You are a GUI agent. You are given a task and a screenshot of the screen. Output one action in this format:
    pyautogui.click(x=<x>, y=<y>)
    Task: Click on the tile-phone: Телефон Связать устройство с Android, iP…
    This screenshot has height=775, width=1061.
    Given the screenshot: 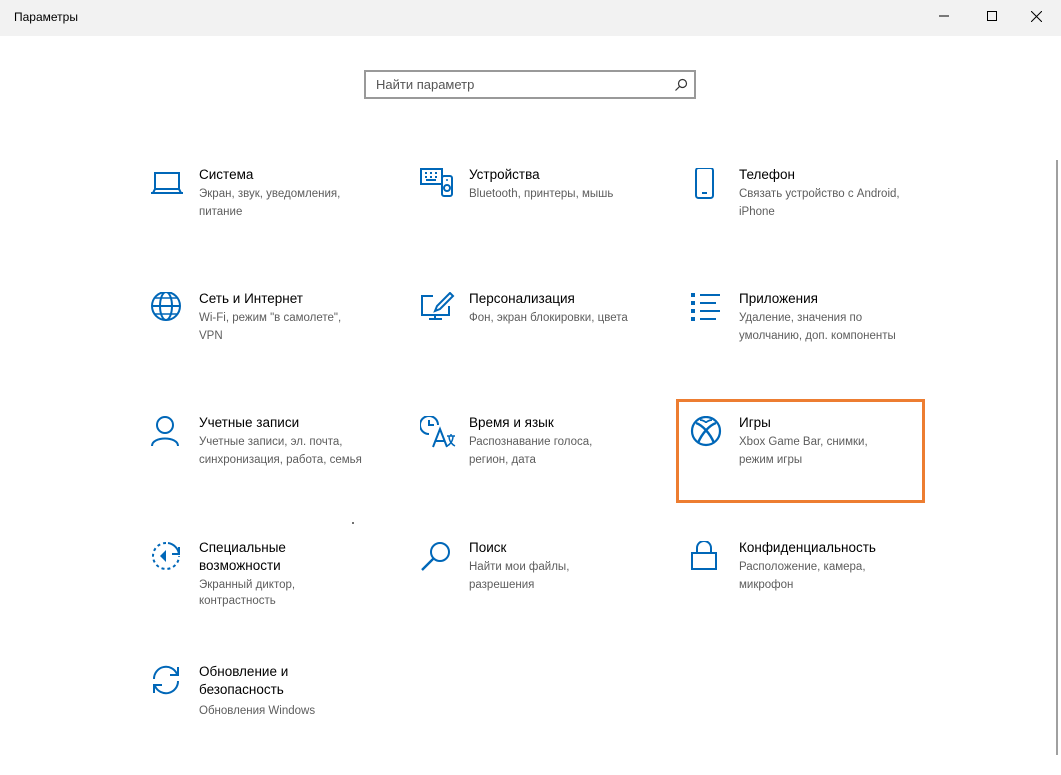 What is the action you would take?
    pyautogui.click(x=810, y=222)
    